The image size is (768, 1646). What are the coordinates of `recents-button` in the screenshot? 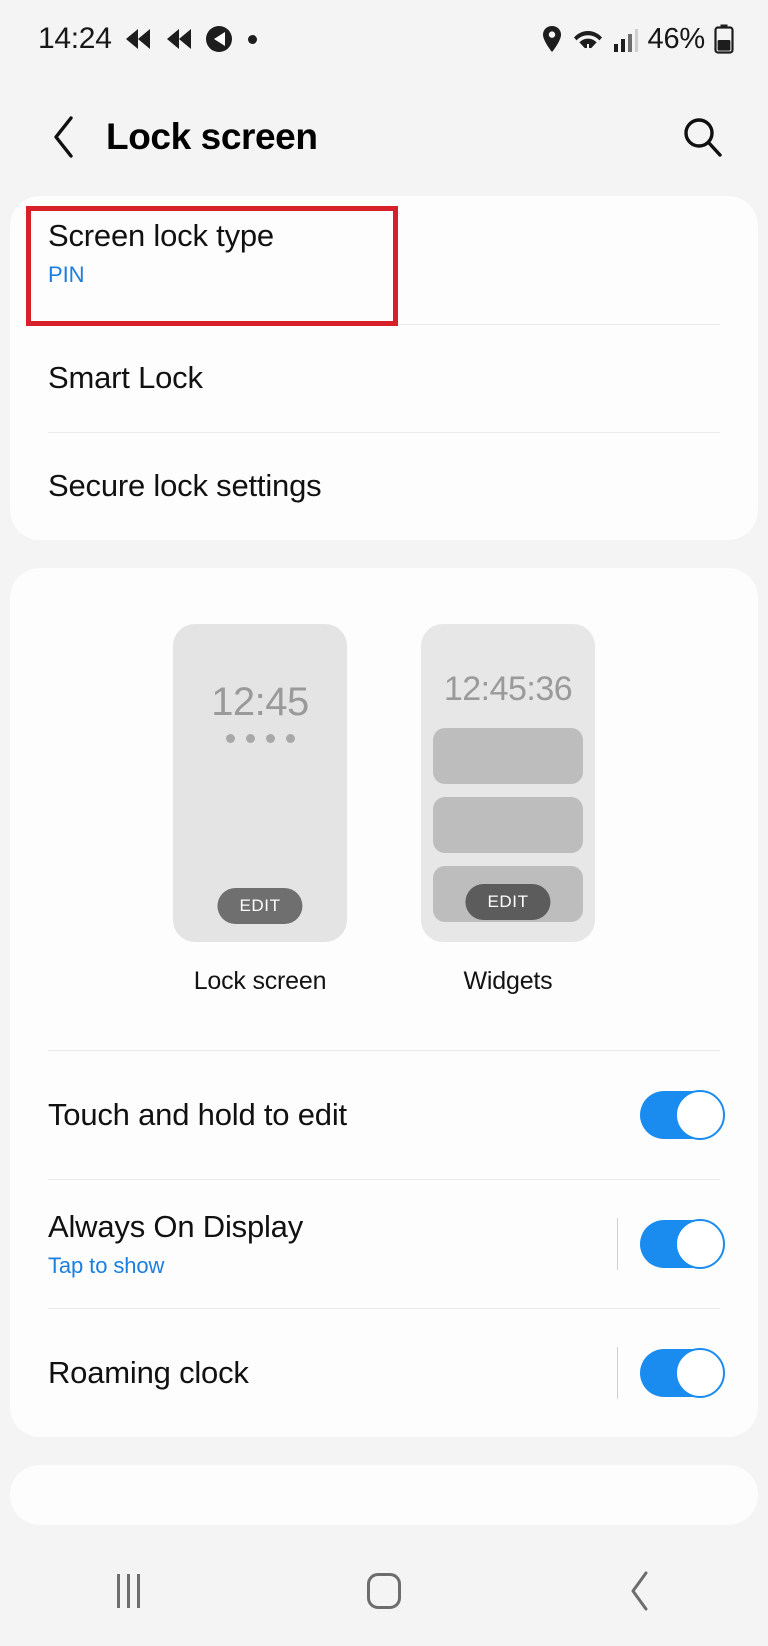 It's located at (128, 1591).